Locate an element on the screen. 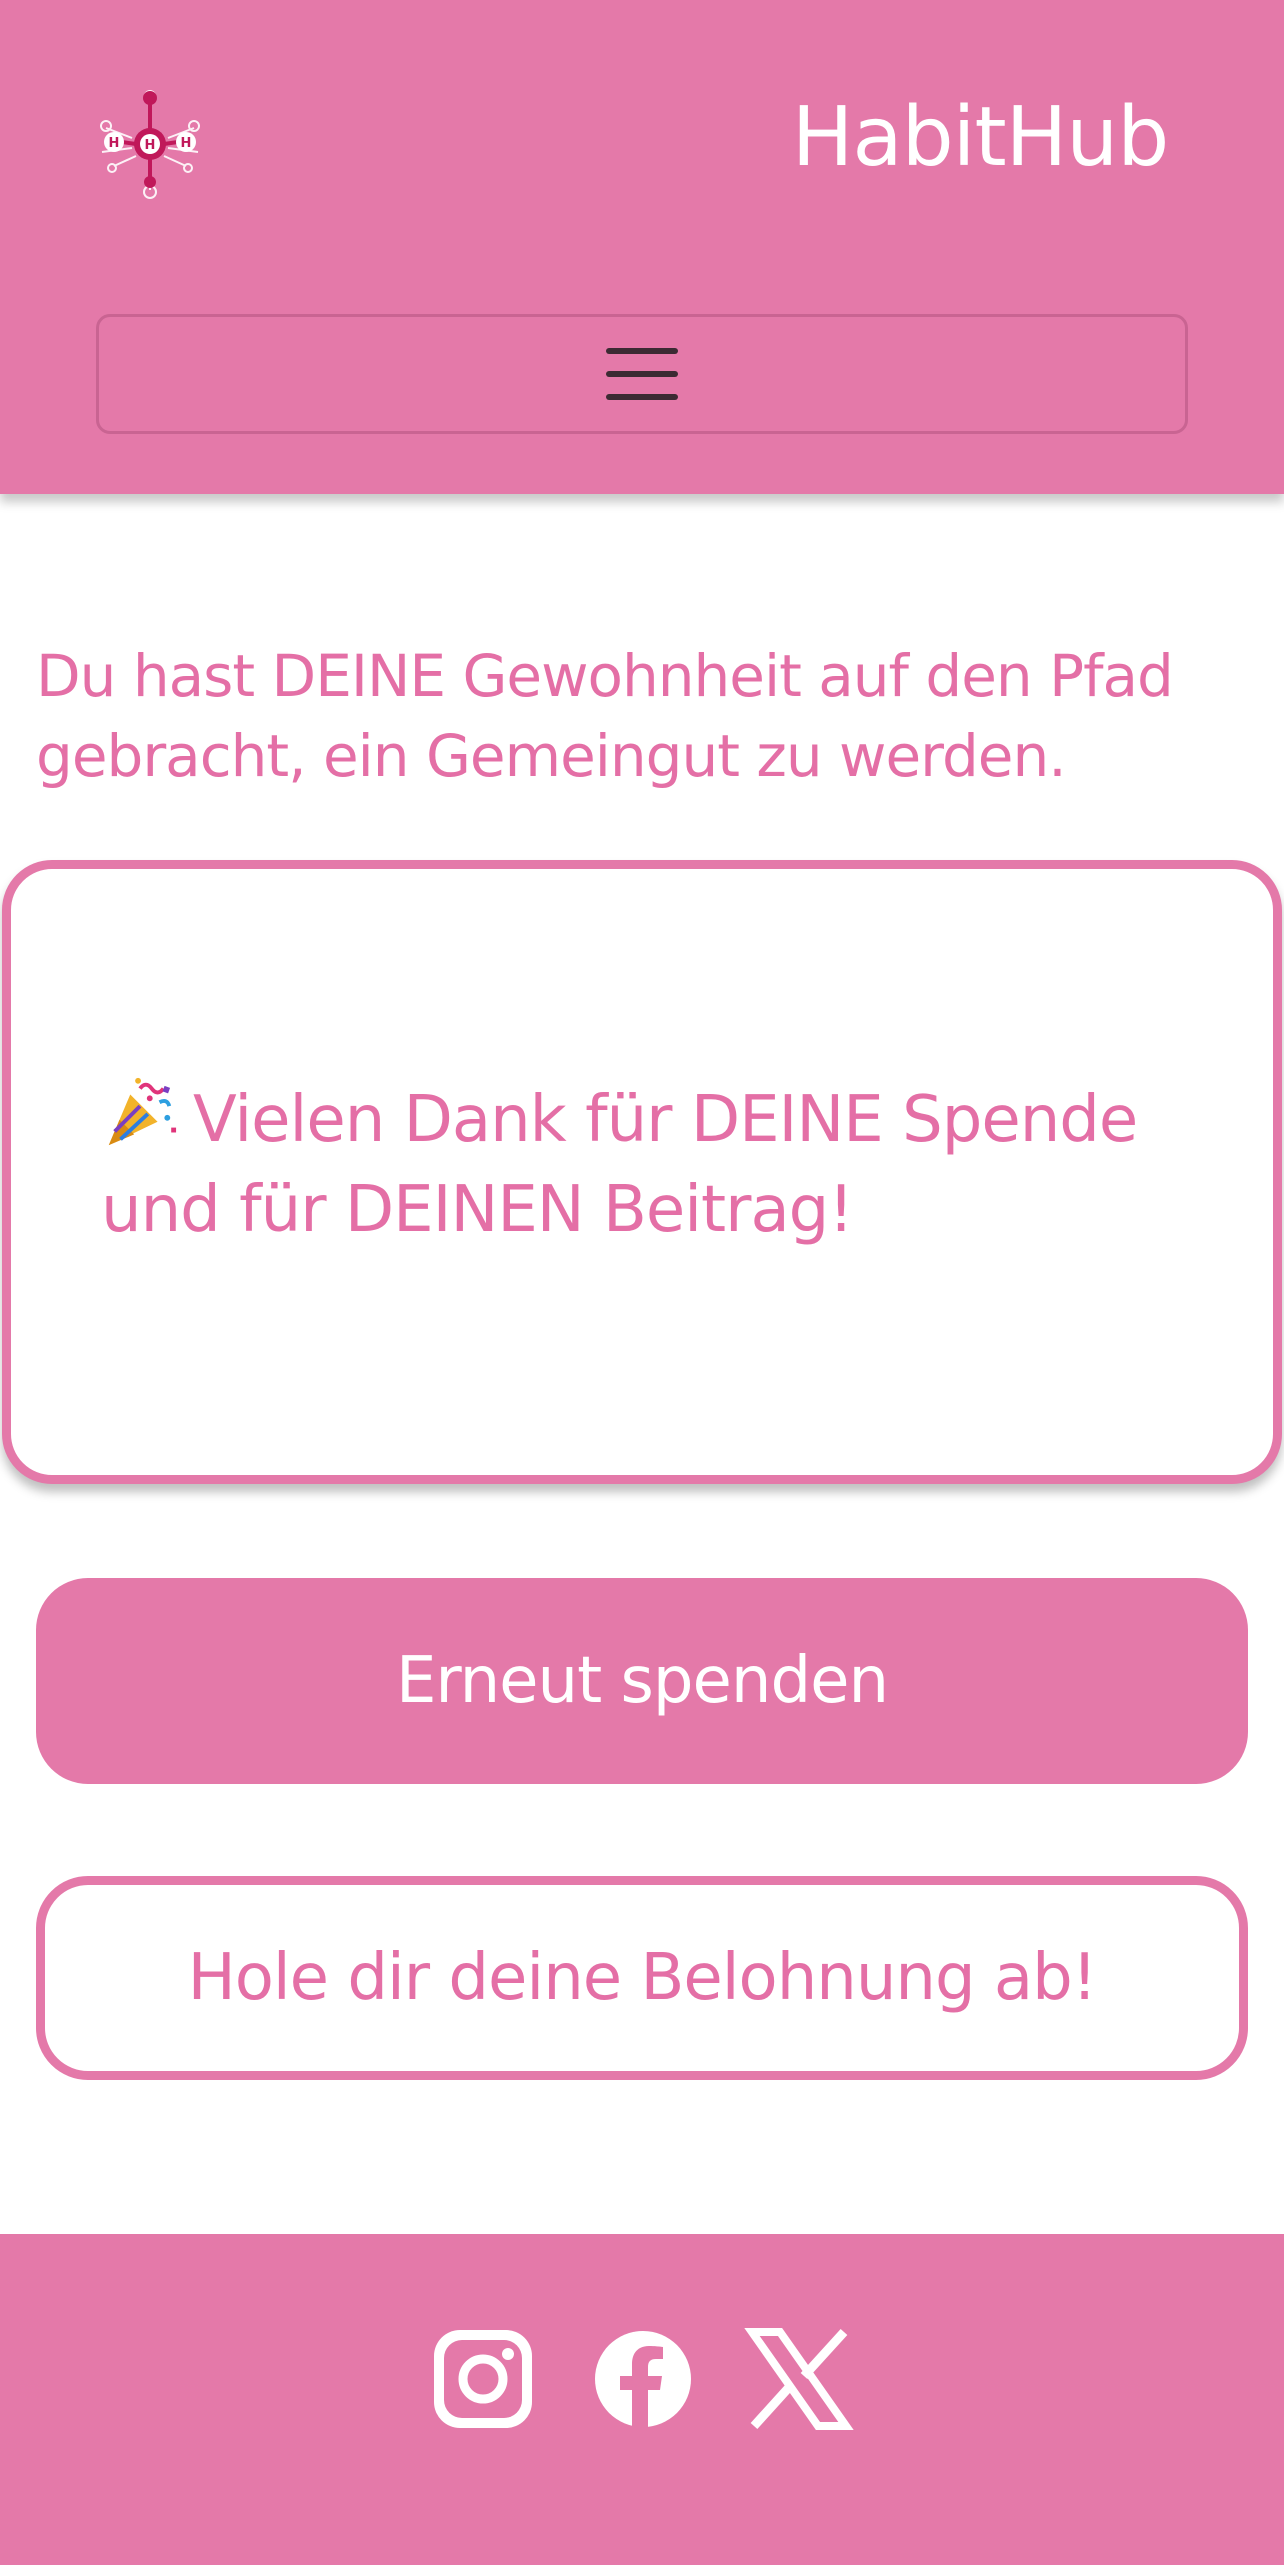 This screenshot has width=1284, height=2565. site-footer is located at coordinates (642, 2399).